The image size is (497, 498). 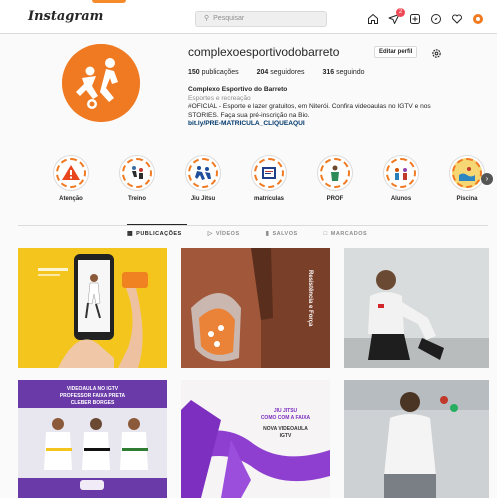 I want to click on profile-tabs: ▦ PUBLICAÇÕES ▷ VÍDEOS ▮ SALVOS □ MARCADOS, so click(x=247, y=234).